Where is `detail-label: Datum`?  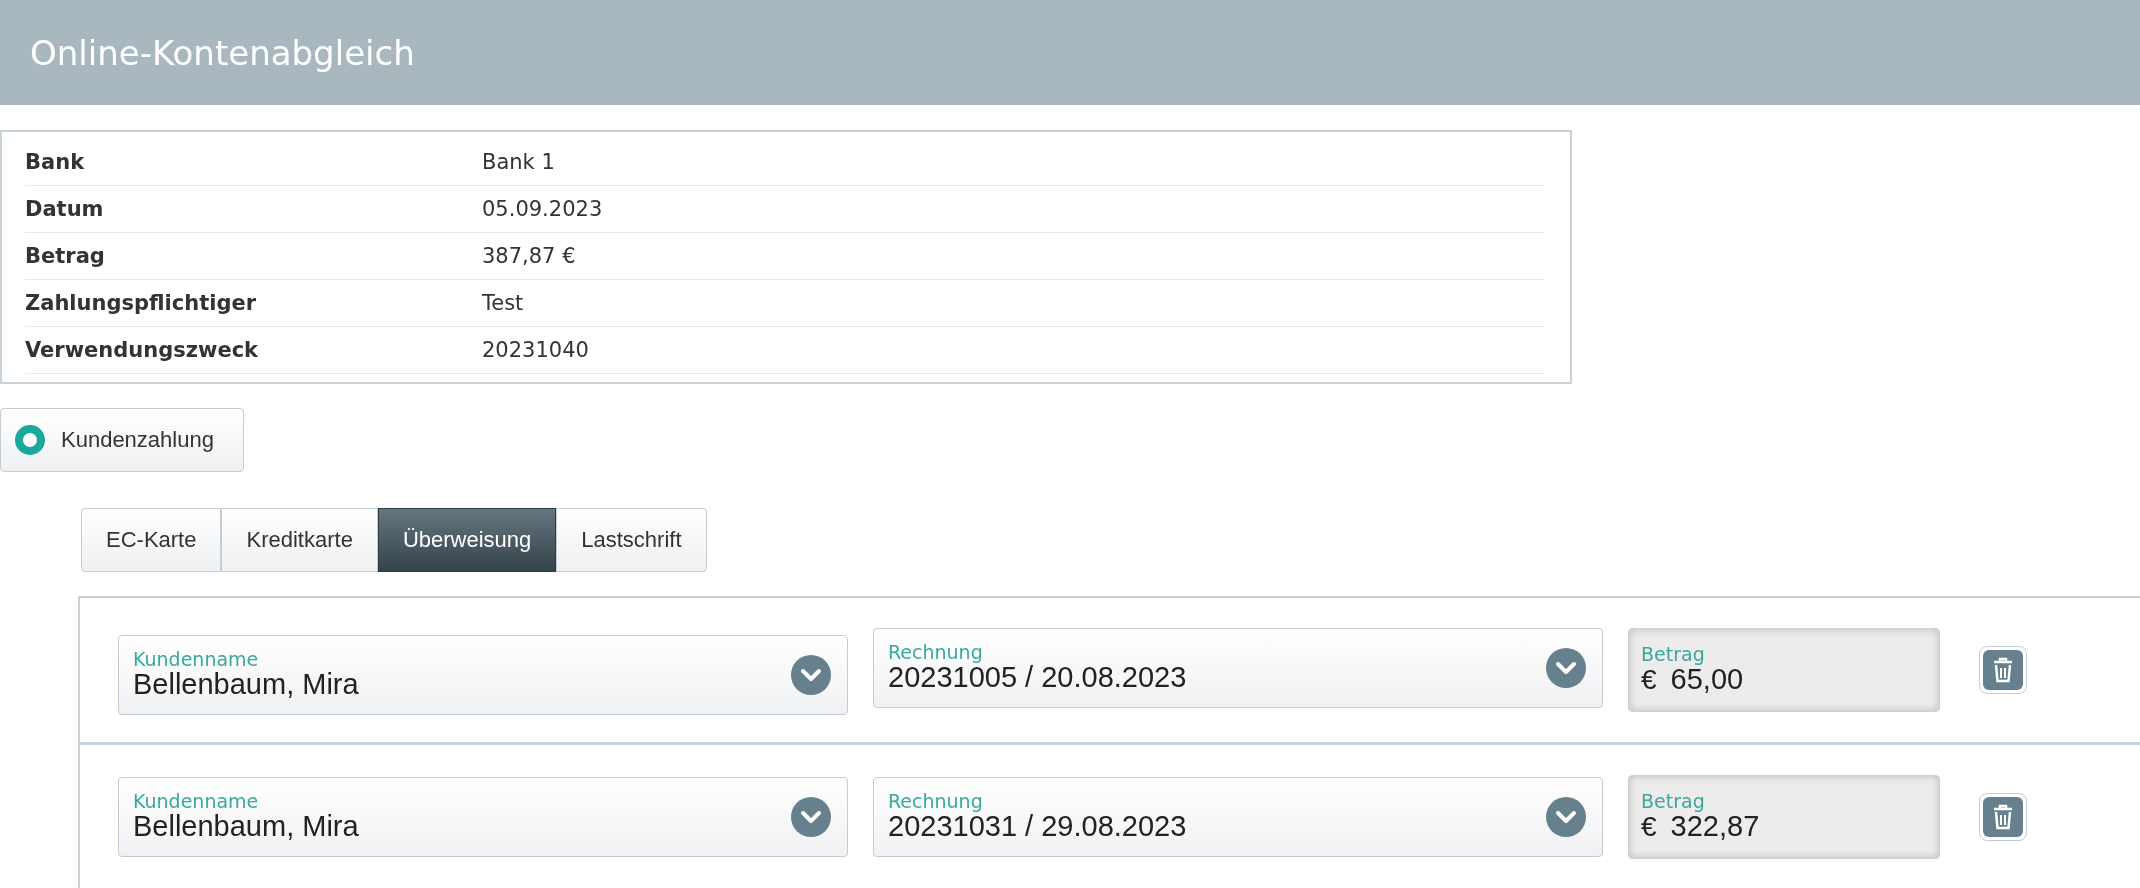
detail-label: Datum is located at coordinates (65, 209).